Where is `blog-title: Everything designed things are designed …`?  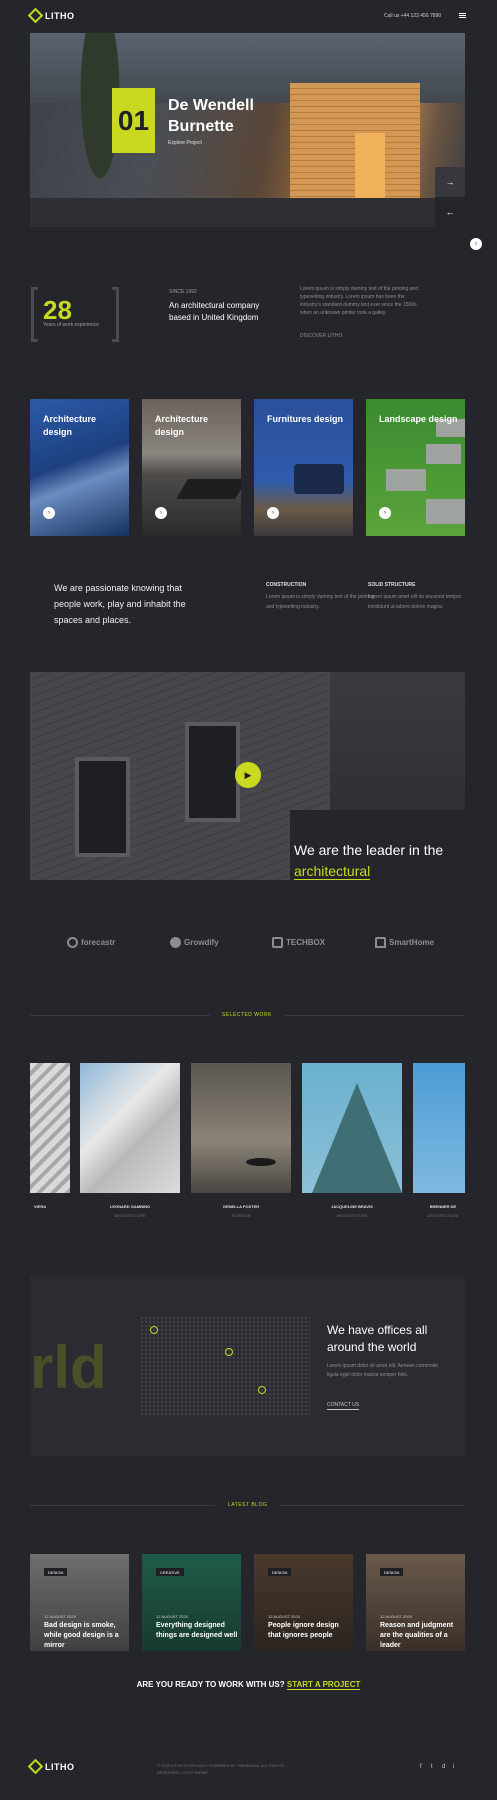
blog-title: Everything designed things are designed … is located at coordinates (198, 1631).